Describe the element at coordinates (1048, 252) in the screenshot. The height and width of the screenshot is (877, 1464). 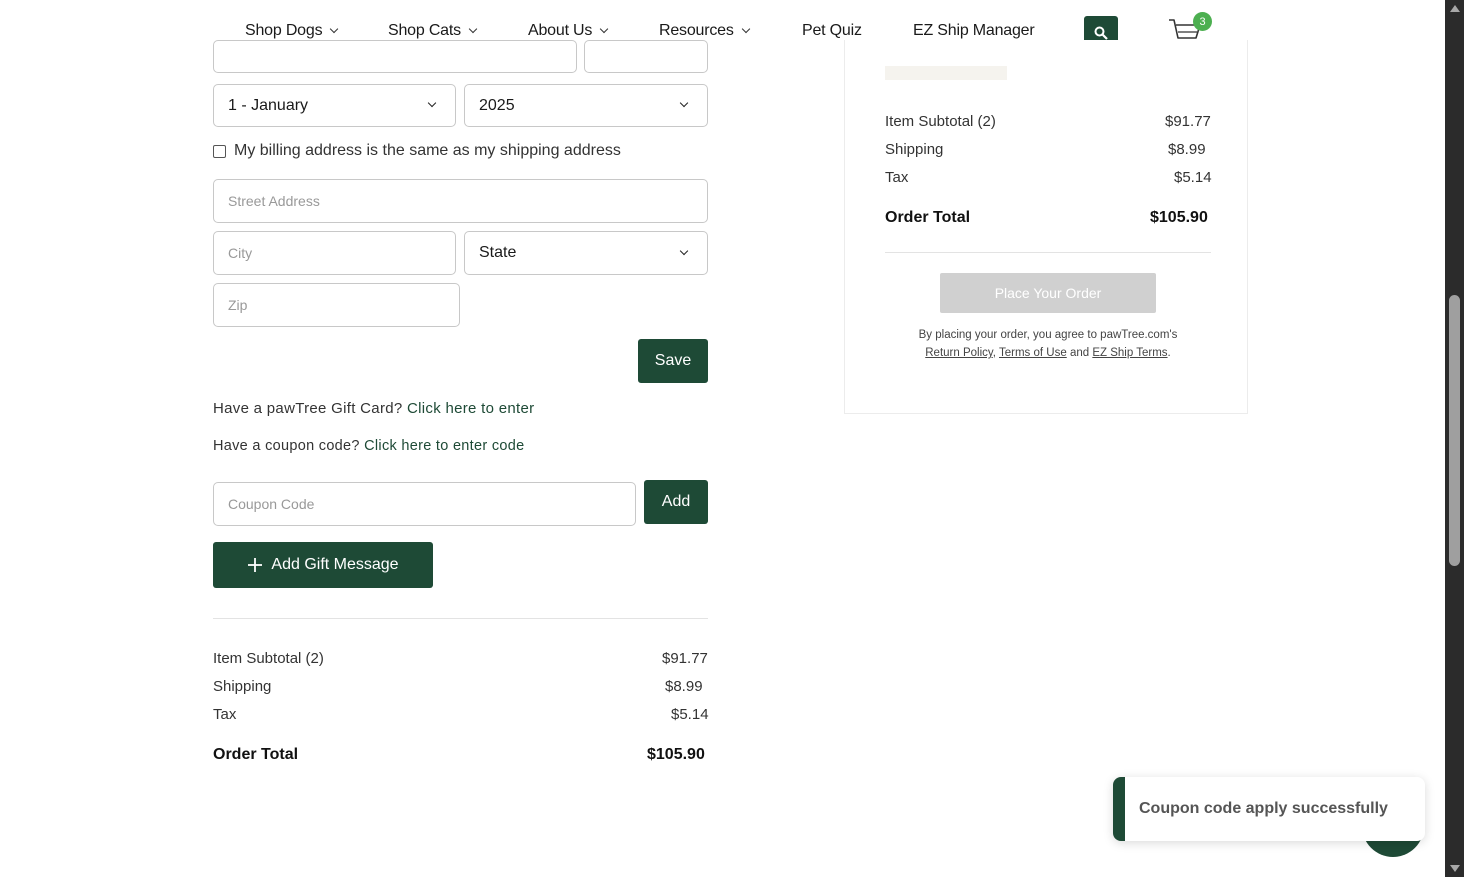
I see `panel-divider` at that location.